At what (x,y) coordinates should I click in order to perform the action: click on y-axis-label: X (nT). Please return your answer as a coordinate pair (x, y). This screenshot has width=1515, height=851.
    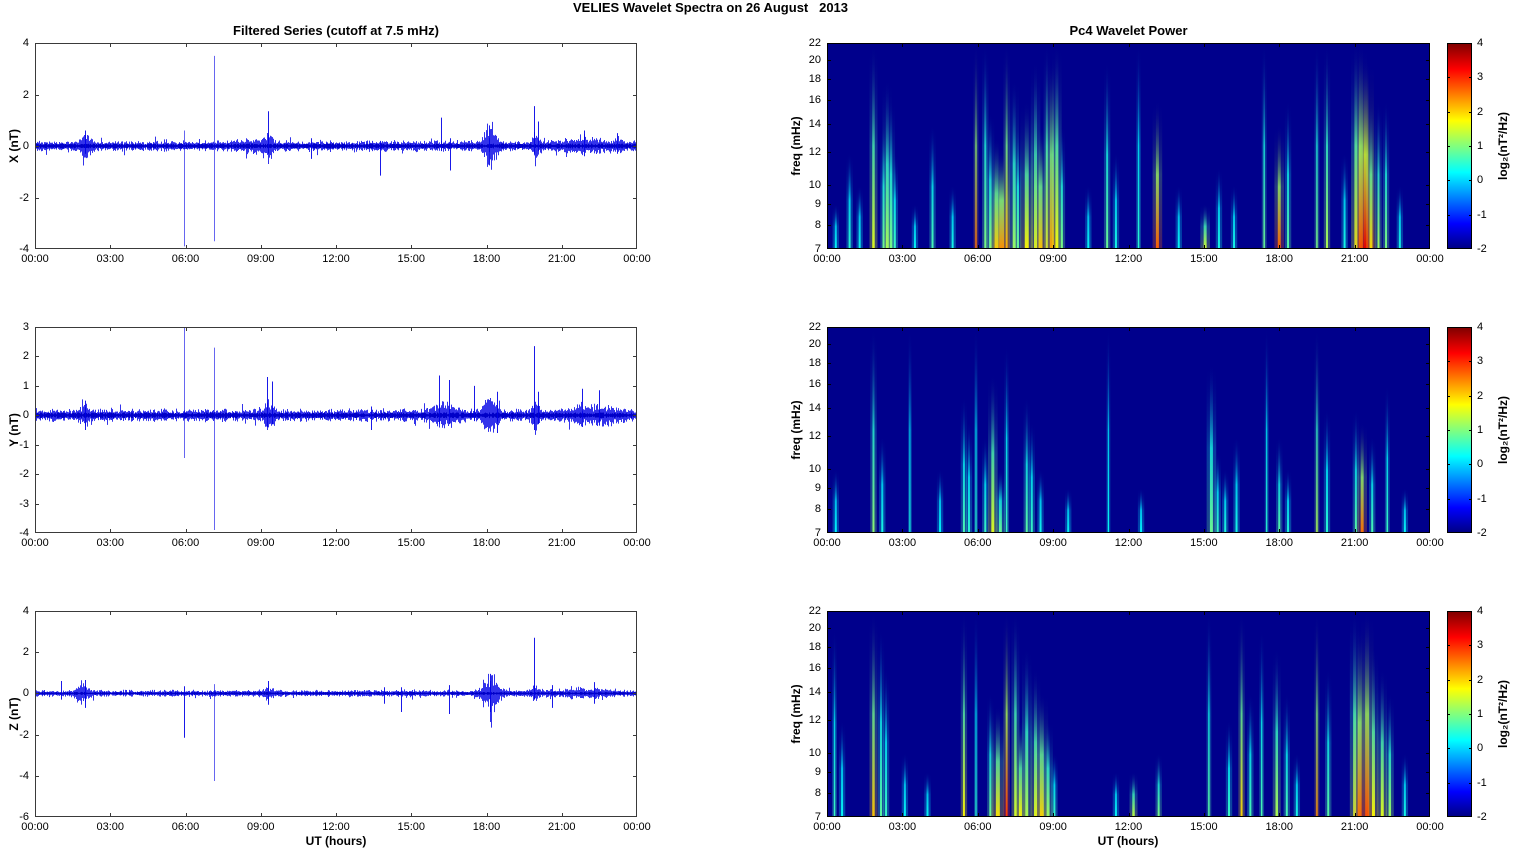
    Looking at the image, I should click on (14, 146).